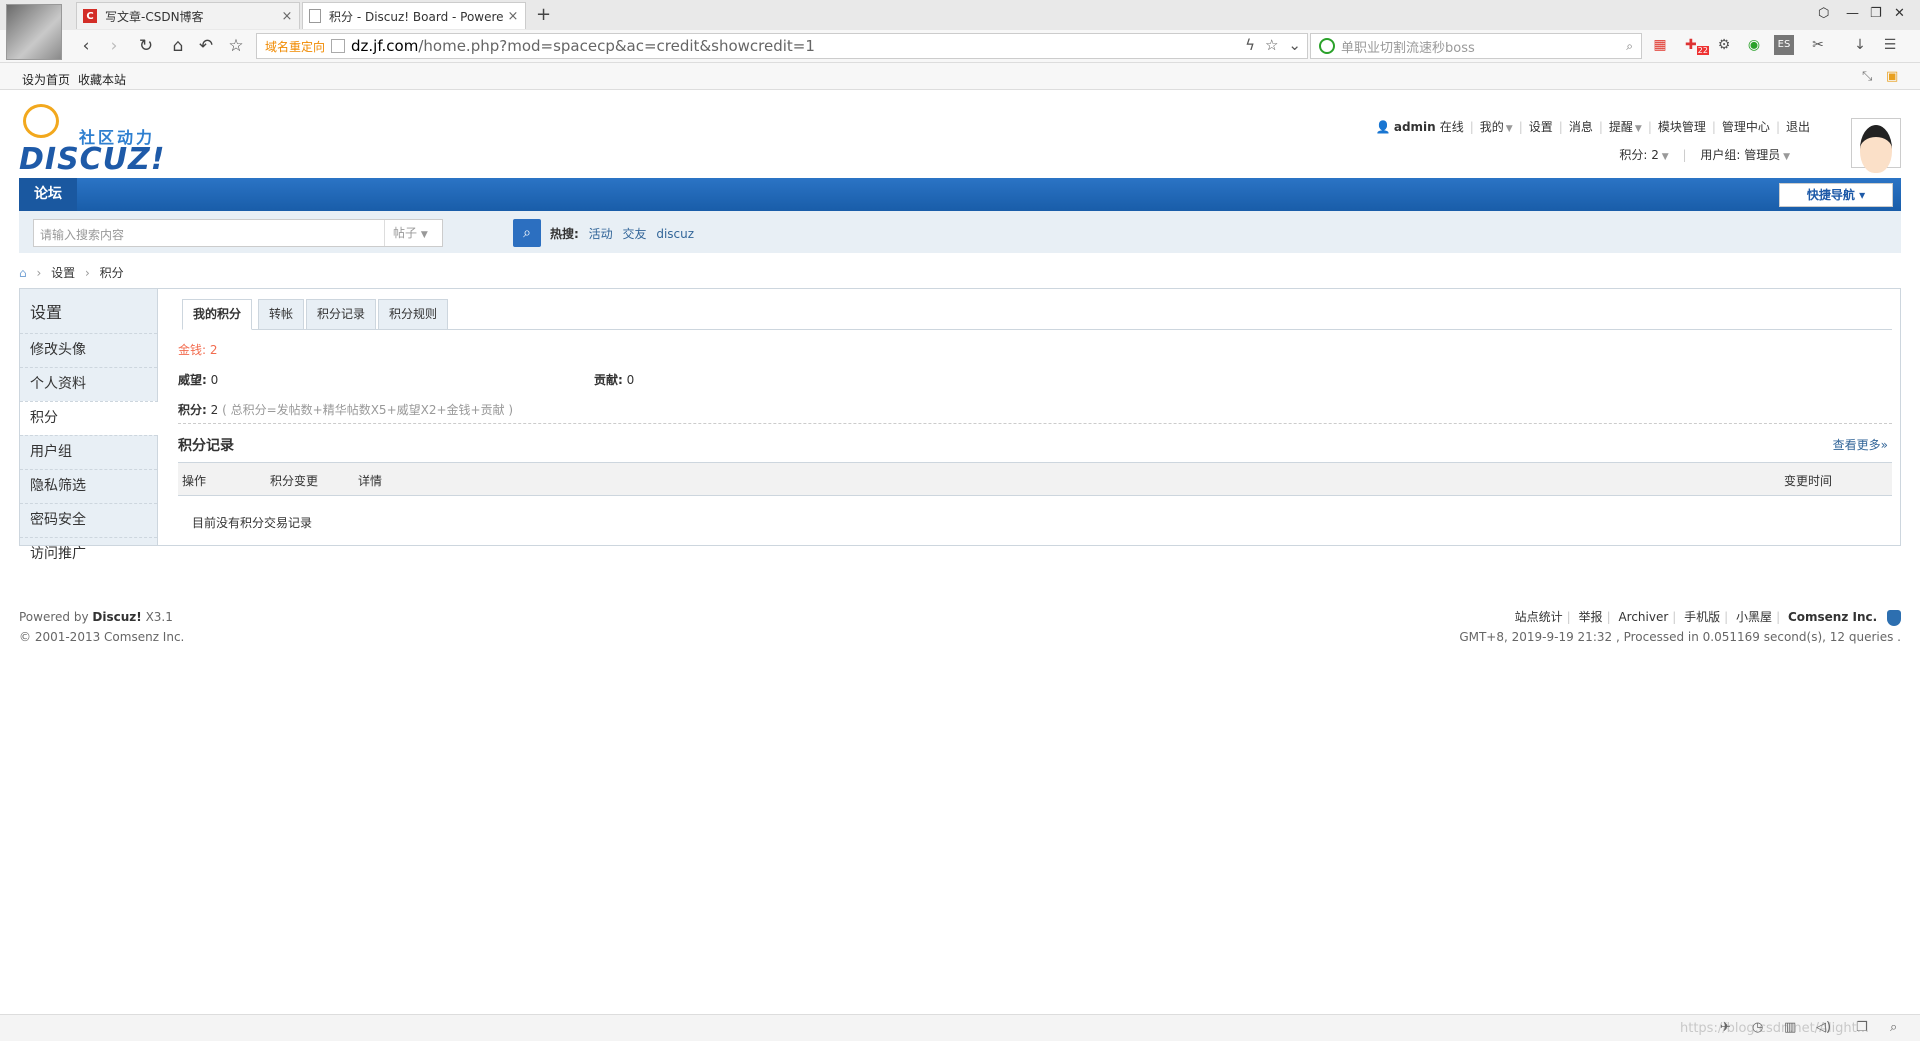 This screenshot has width=1920, height=1041. What do you see at coordinates (1894, 617) in the screenshot?
I see `security-shield-icon` at bounding box center [1894, 617].